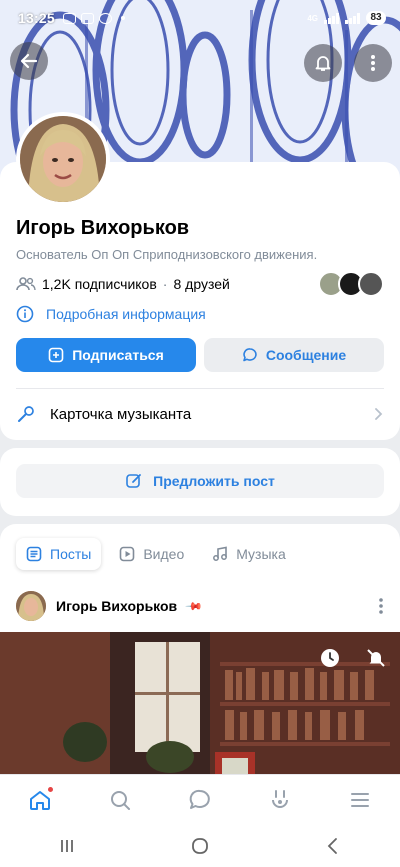 The image size is (400, 867). Describe the element at coordinates (69, 18) in the screenshot. I see `screenshot-icon` at that location.